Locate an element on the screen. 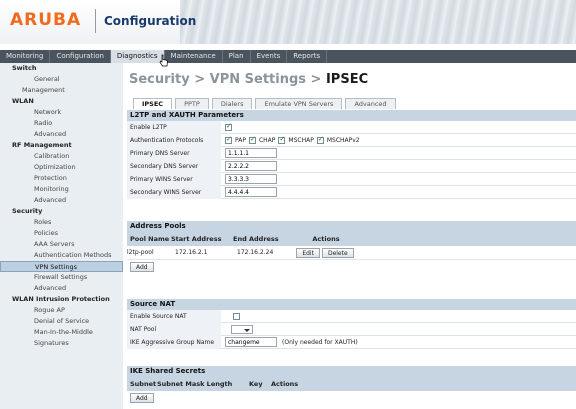  nat-pool-select is located at coordinates (242, 329).